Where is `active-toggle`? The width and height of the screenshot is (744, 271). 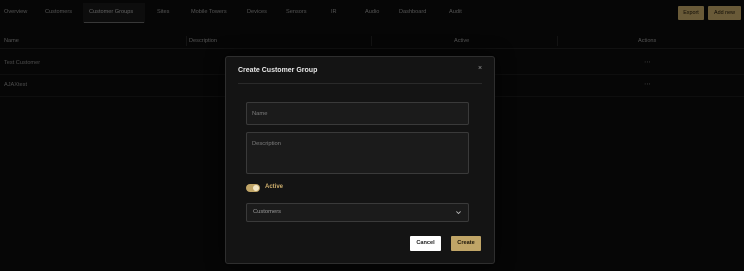
active-toggle is located at coordinates (253, 188).